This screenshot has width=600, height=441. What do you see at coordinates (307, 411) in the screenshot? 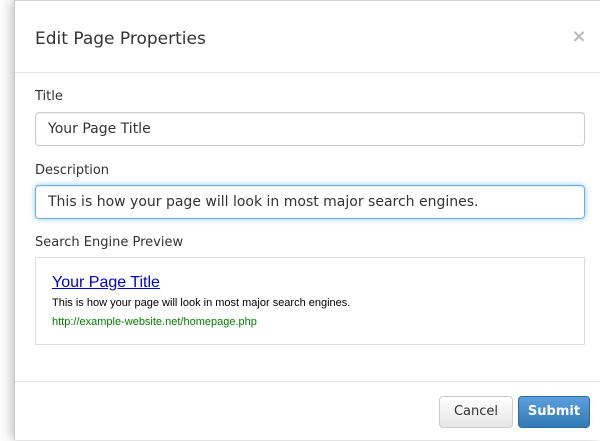
I see `dialog-footer: Cancel Submit` at bounding box center [307, 411].